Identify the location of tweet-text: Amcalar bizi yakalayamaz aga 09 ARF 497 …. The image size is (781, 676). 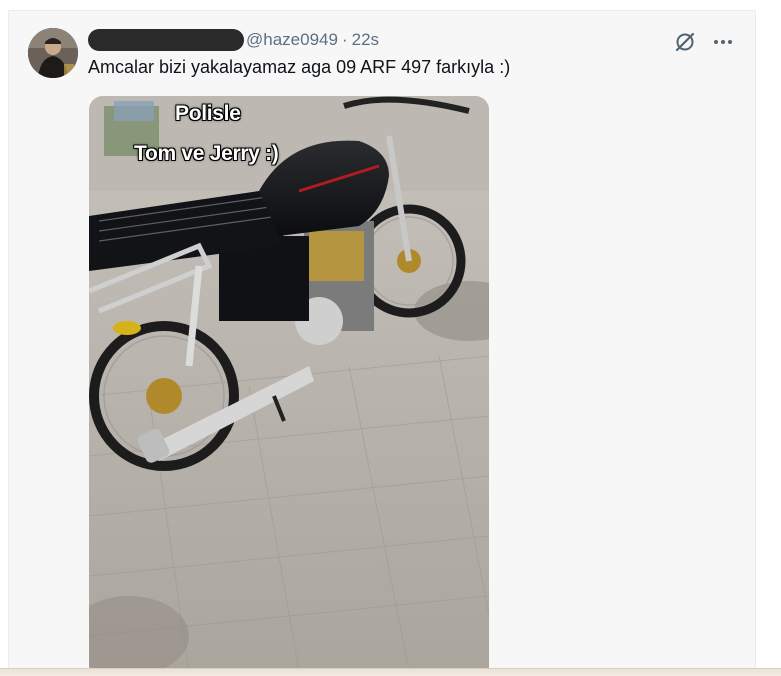
(299, 67).